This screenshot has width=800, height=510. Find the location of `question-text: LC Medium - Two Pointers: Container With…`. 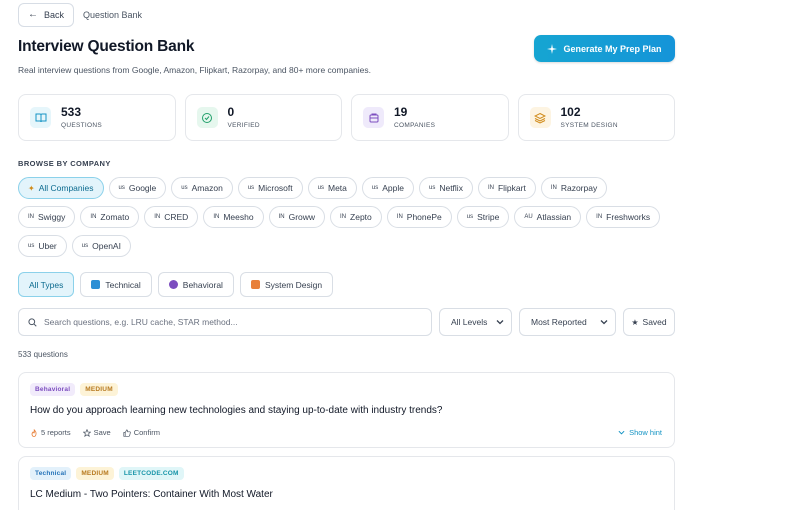

question-text: LC Medium - Two Pointers: Container With… is located at coordinates (151, 494).